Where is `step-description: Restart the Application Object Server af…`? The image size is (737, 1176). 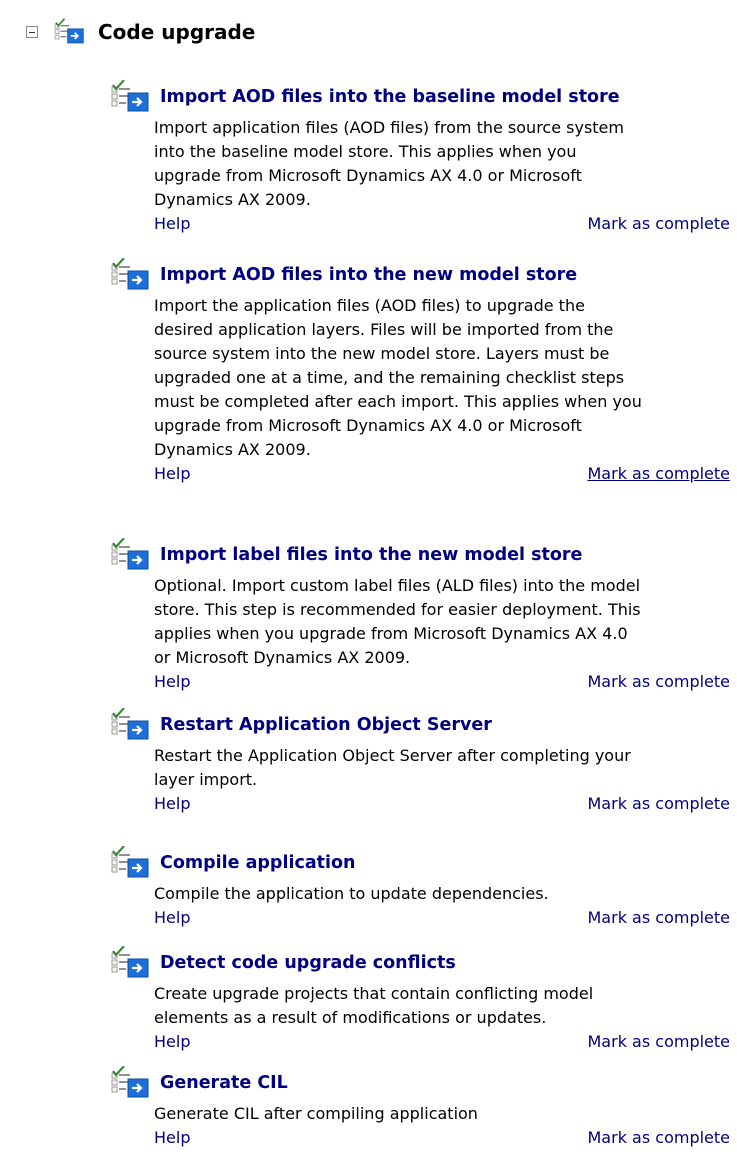
step-description: Restart the Application Object Server af… is located at coordinates (442, 768).